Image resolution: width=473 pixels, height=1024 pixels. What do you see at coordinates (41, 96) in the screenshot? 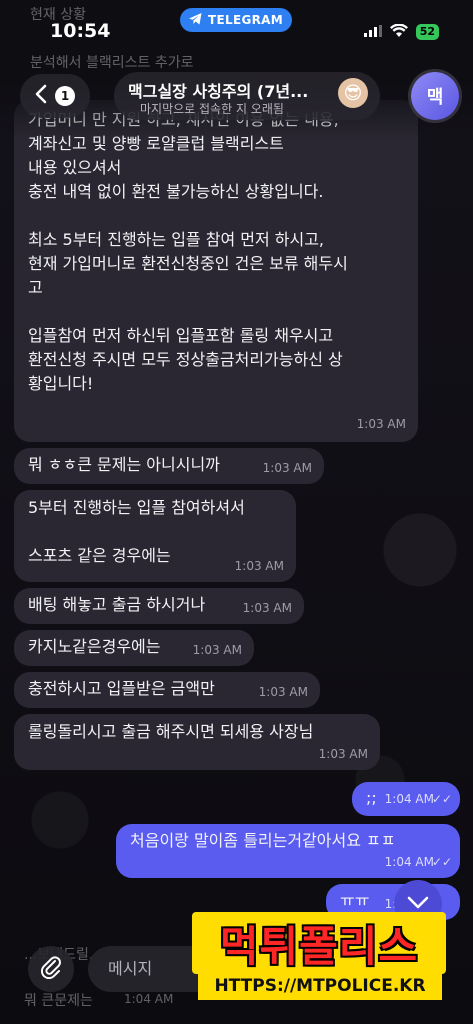
I see `chevron-left-icon` at bounding box center [41, 96].